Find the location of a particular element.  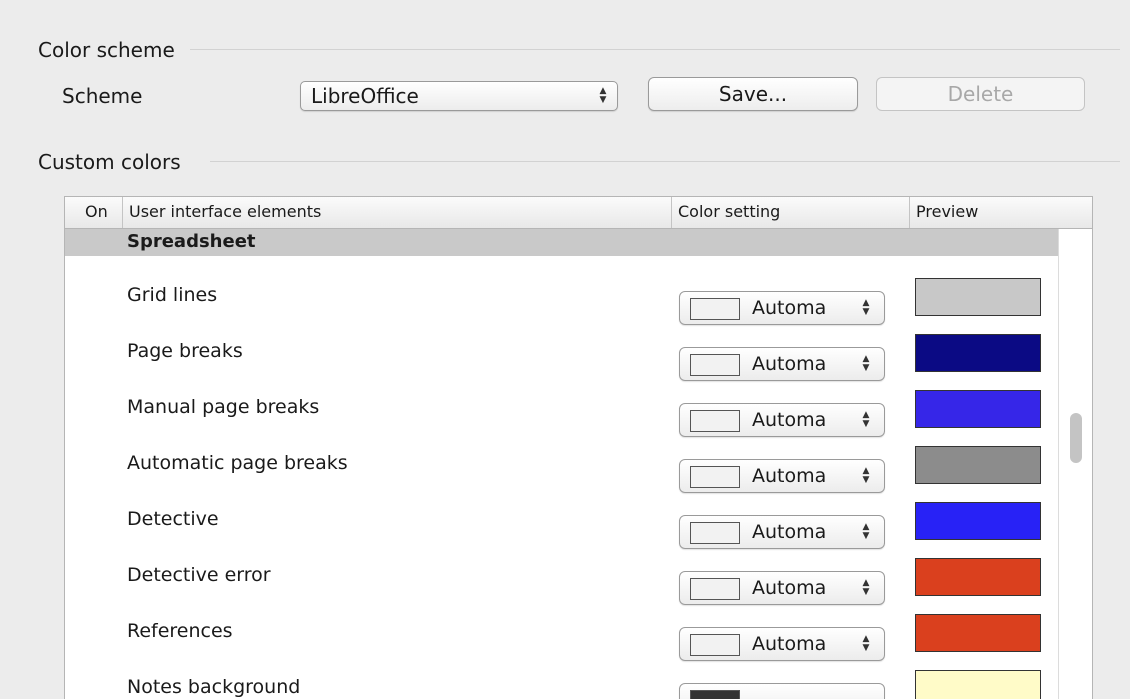

table-row: Manual page breaks Automa ▲ ▼ is located at coordinates (561, 417).